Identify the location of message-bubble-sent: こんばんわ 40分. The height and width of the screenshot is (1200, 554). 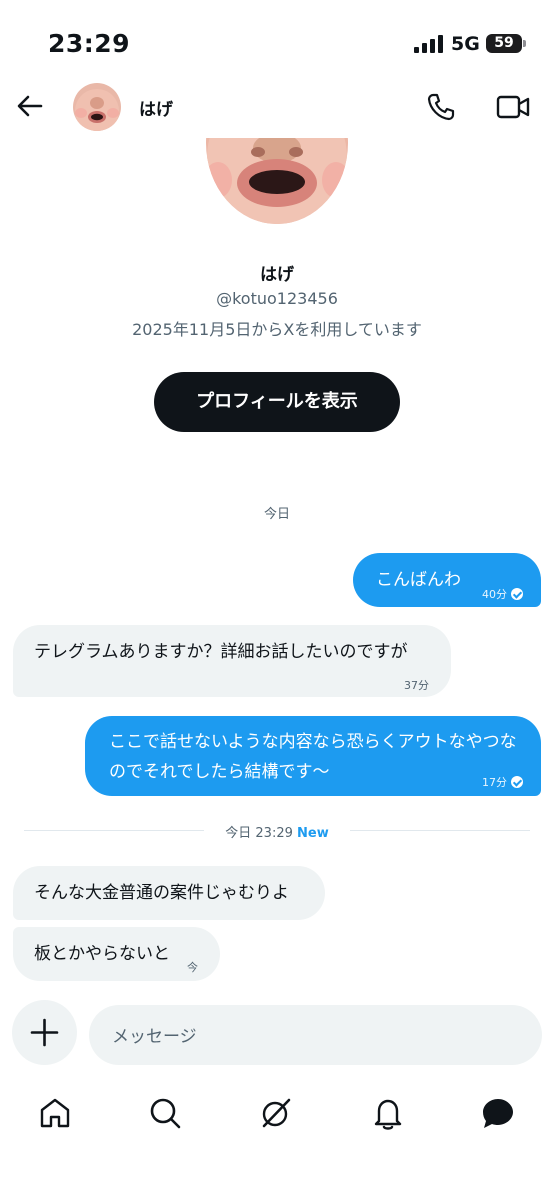
(447, 580).